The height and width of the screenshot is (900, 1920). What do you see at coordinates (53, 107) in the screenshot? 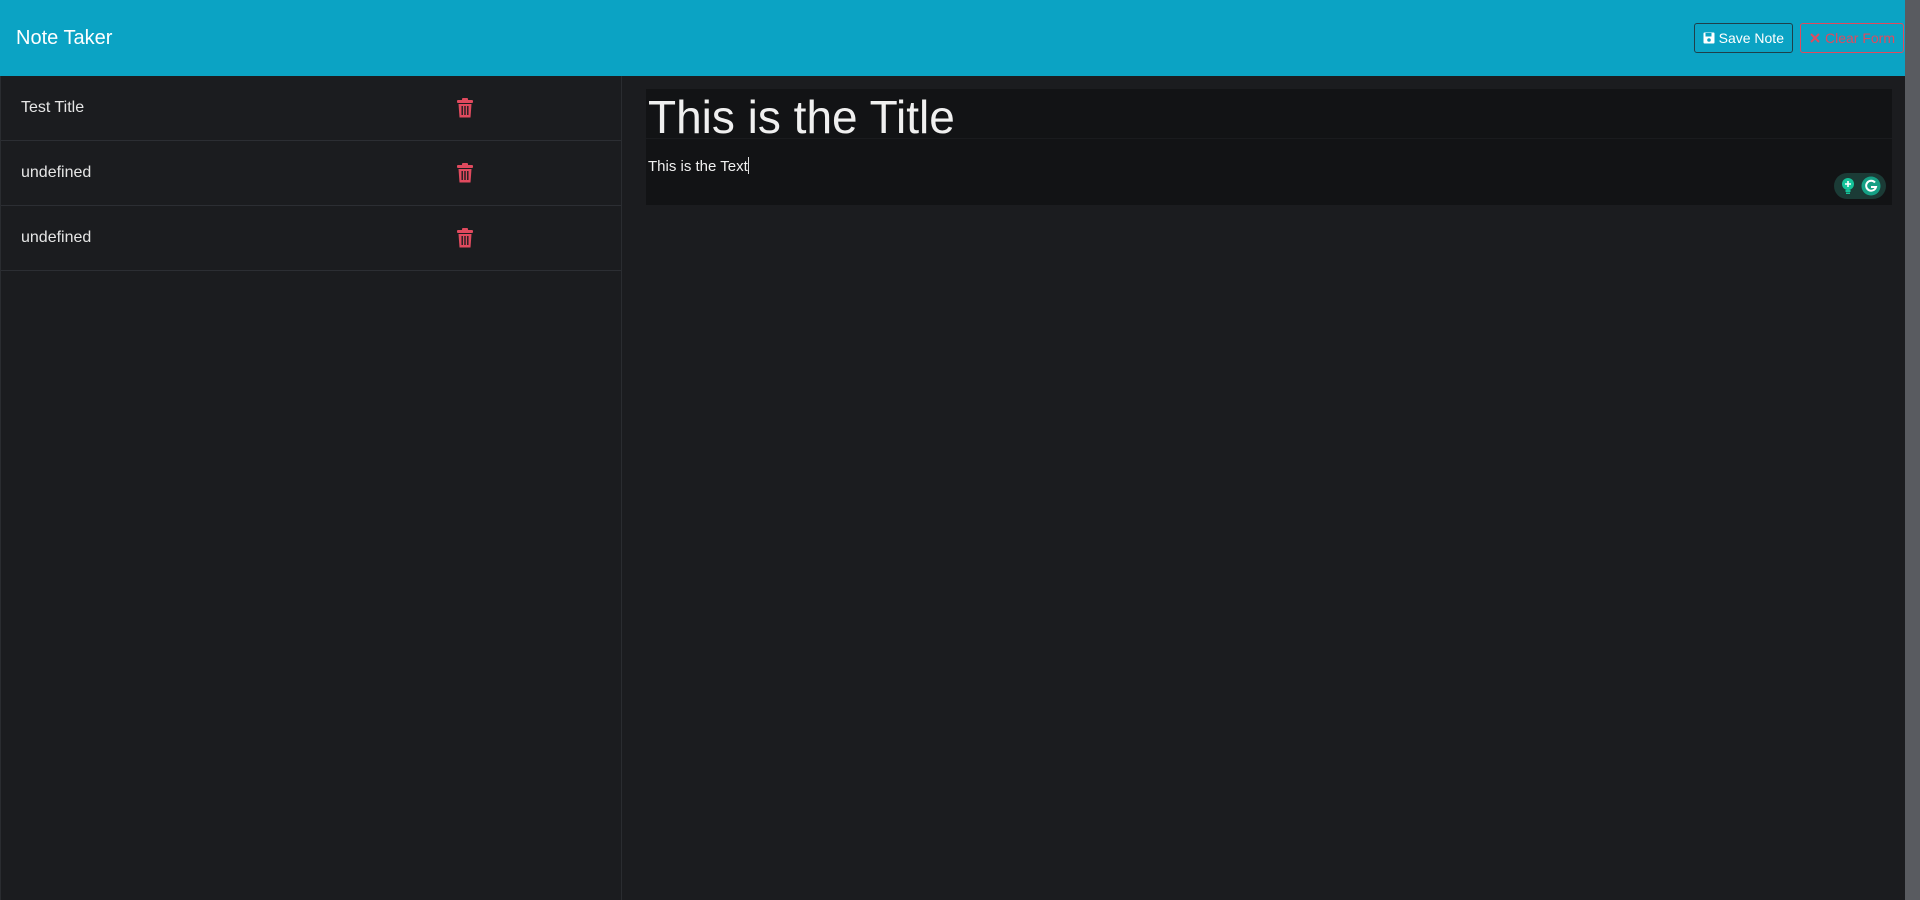
I see `note-title: Test Title` at bounding box center [53, 107].